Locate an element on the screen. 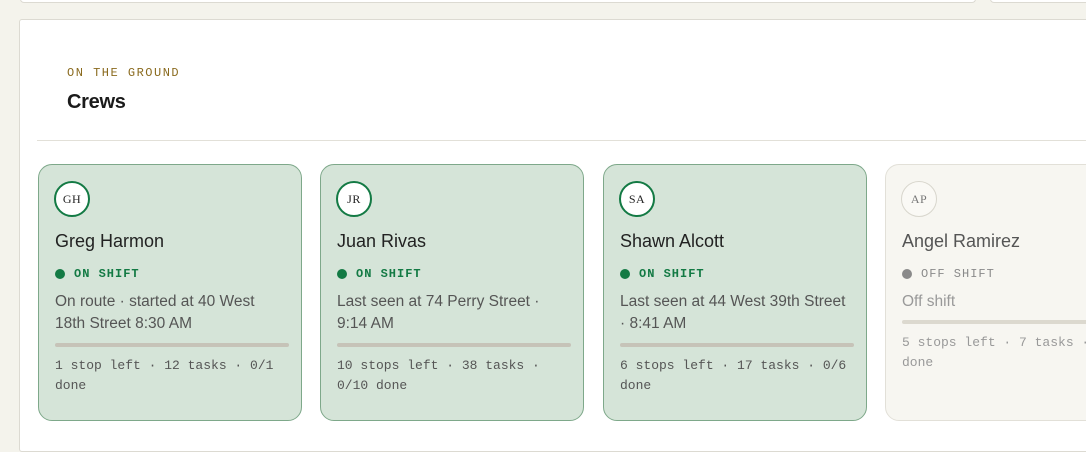  section-title: Crews is located at coordinates (96, 102).